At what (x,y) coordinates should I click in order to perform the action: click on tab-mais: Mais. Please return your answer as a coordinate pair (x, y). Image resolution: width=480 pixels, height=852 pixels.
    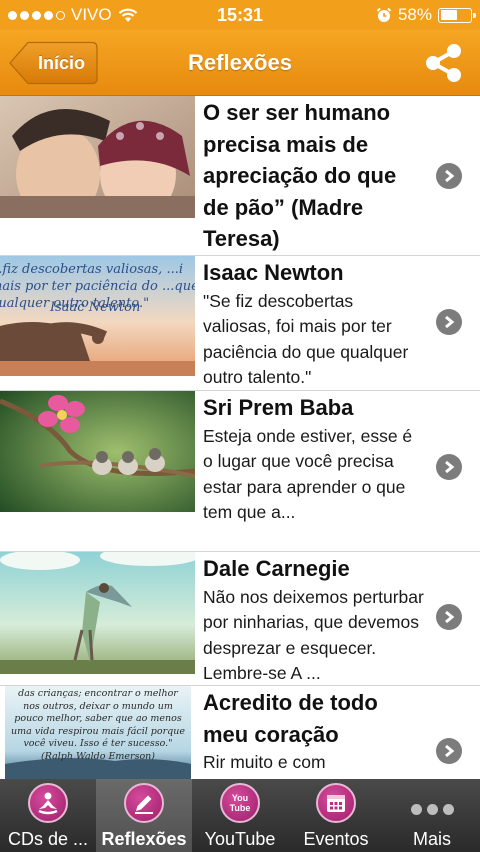
    Looking at the image, I should click on (432, 815).